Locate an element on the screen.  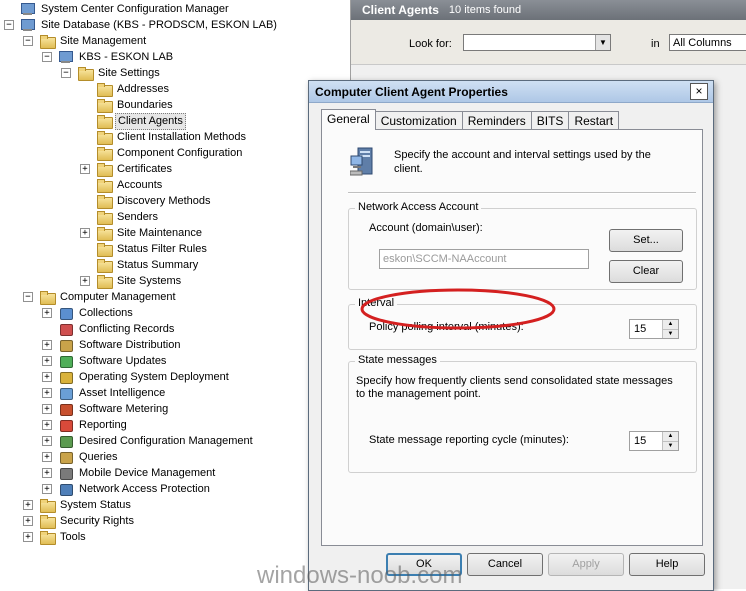
tree-item-site-maintenance: + Site Maintenance is located at coordinates (142, 233).